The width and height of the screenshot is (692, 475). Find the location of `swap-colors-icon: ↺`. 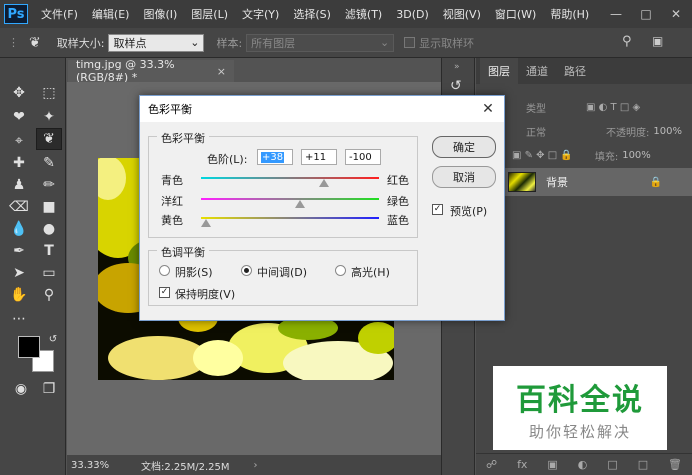

swap-colors-icon: ↺ is located at coordinates (53, 339).